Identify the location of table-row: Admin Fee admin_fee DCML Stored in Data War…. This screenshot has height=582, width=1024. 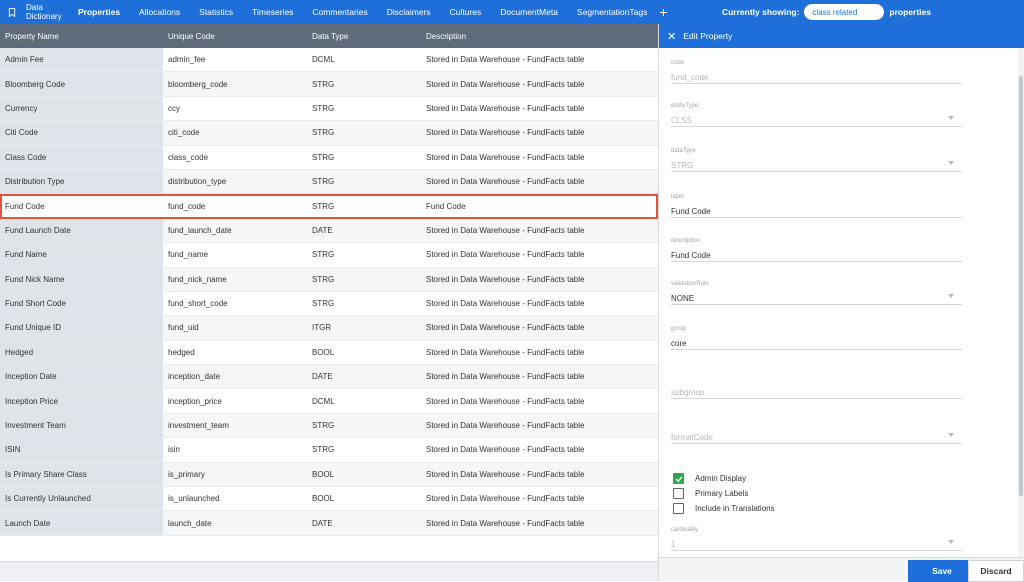
(329, 60).